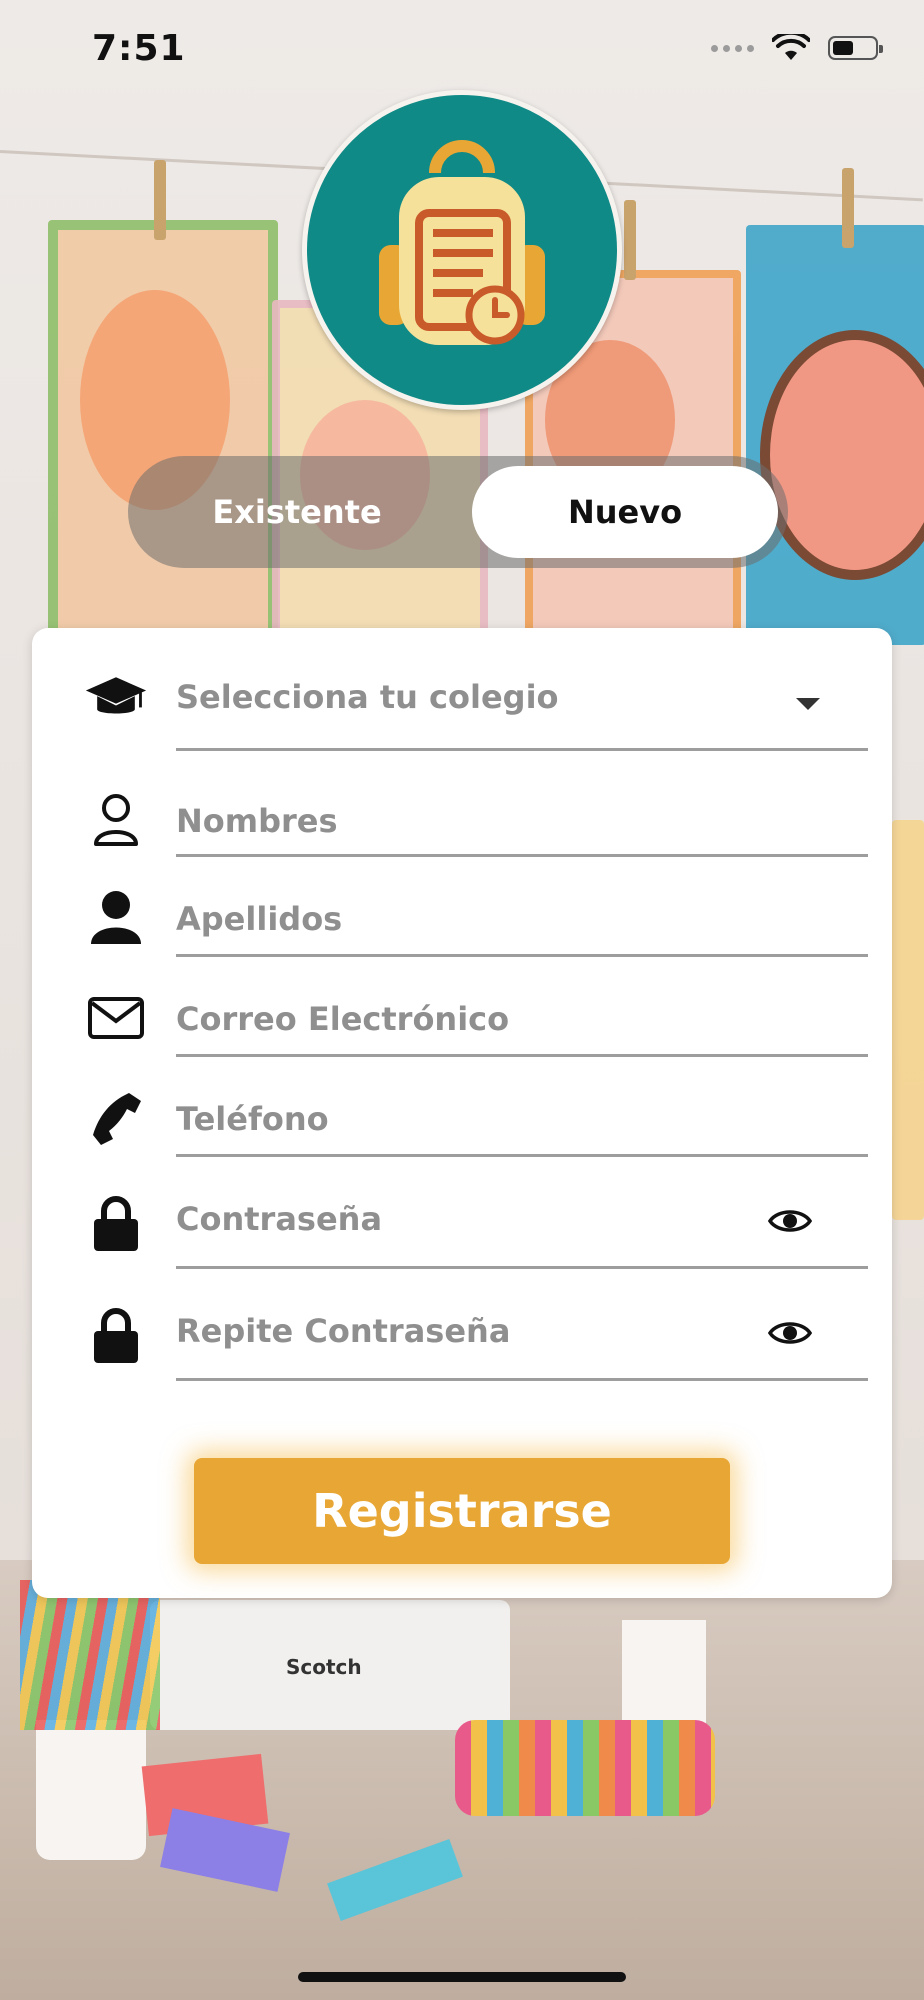  What do you see at coordinates (116, 698) in the screenshot?
I see `graduation-cap-icon` at bounding box center [116, 698].